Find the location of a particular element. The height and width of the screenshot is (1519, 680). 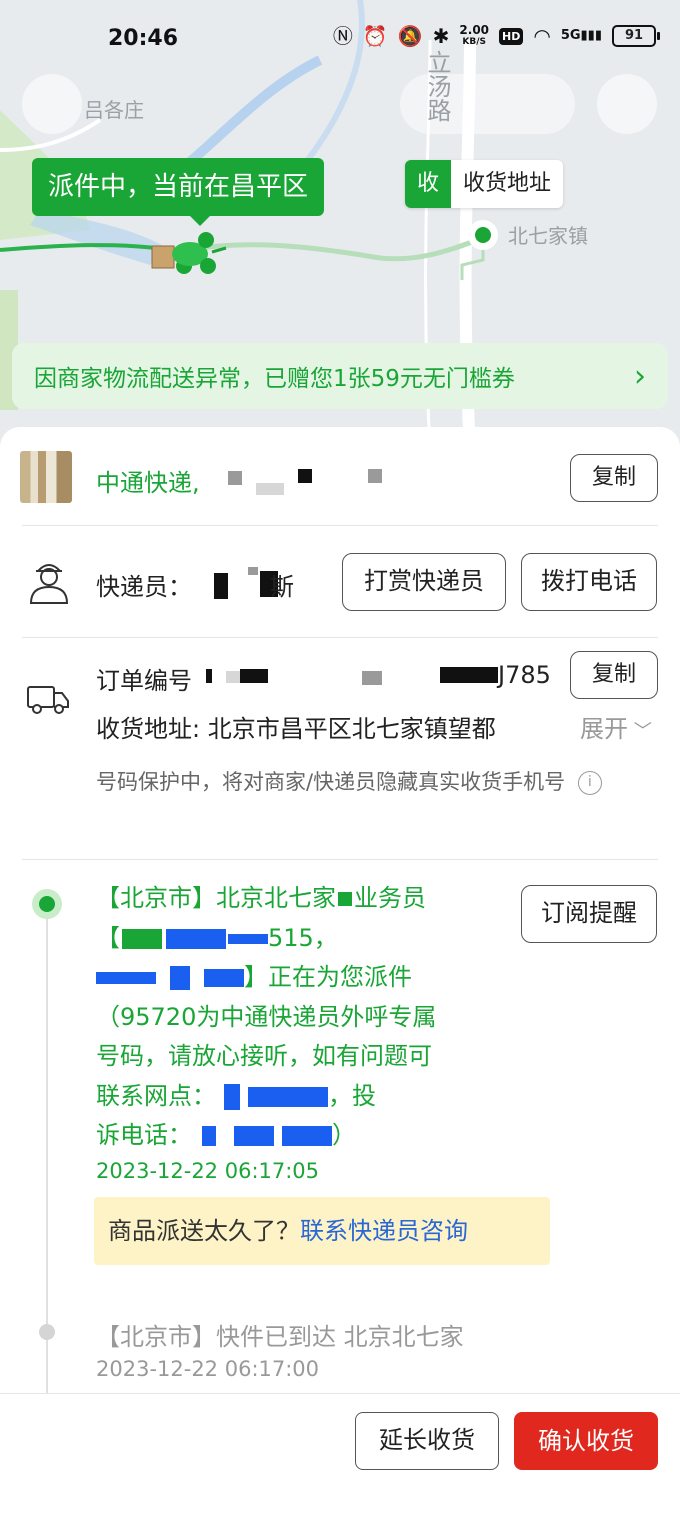

chevron-right-icon: › is located at coordinates (640, 376).